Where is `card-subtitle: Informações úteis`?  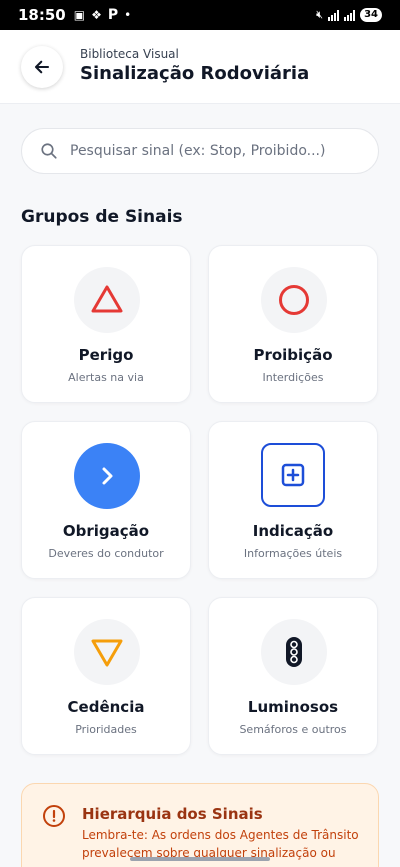 card-subtitle: Informações úteis is located at coordinates (293, 553).